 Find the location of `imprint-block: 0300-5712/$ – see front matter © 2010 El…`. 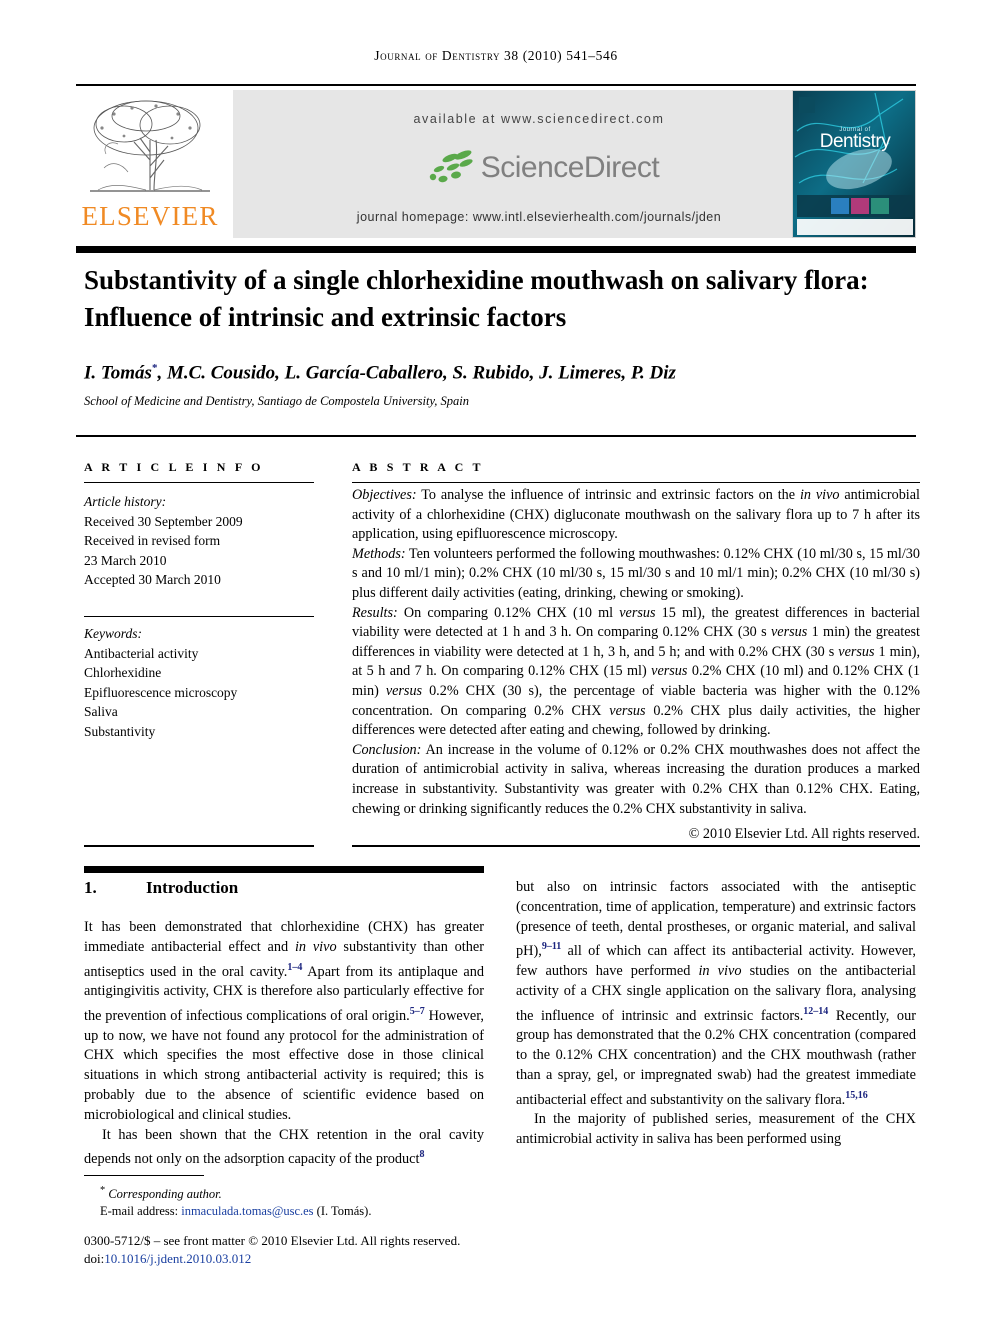

imprint-block: 0300-5712/$ – see front matter © 2010 El… is located at coordinates (324, 1250).